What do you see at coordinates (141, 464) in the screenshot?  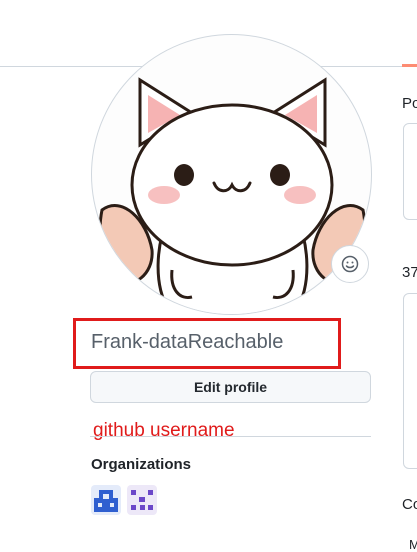 I see `organizations-heading: Organizations` at bounding box center [141, 464].